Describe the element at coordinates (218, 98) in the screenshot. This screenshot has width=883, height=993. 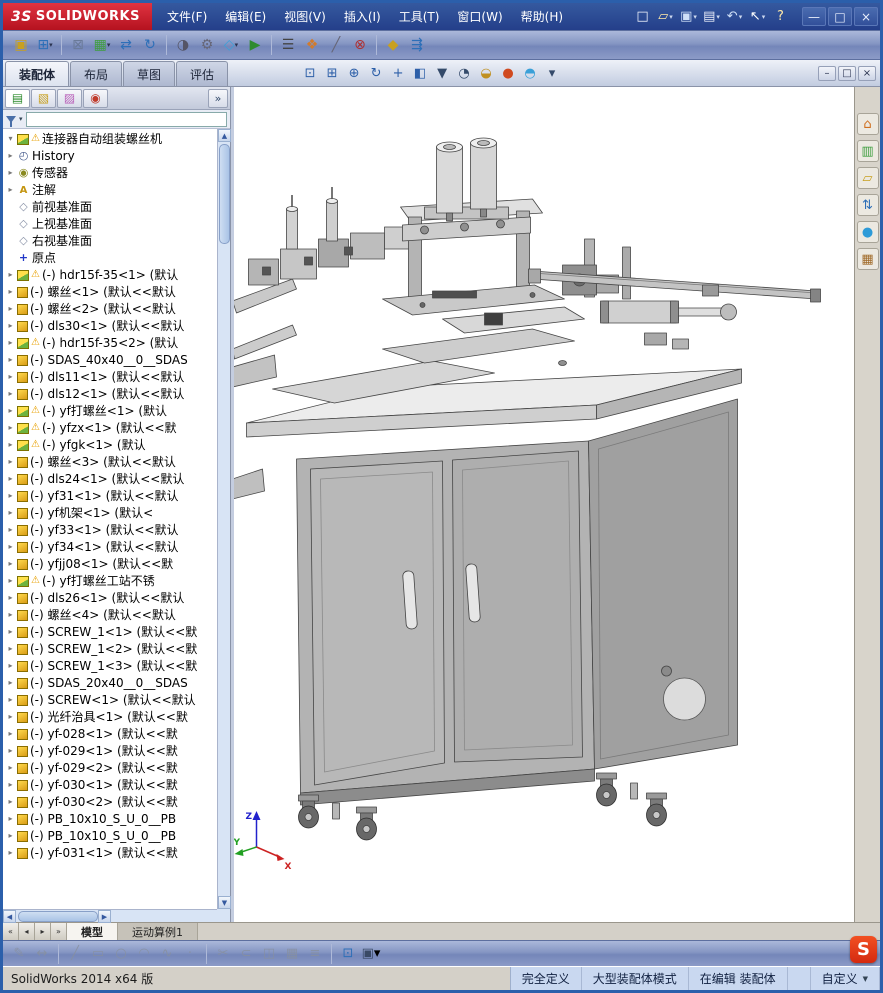
I see `panel-expand-button: »` at that location.